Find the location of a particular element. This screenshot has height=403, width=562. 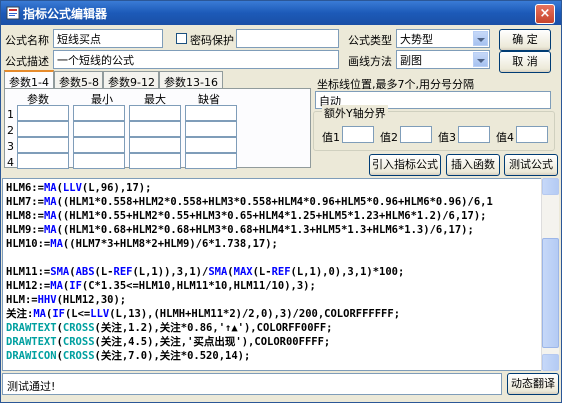

param-row-number: 4 is located at coordinates (10, 162).